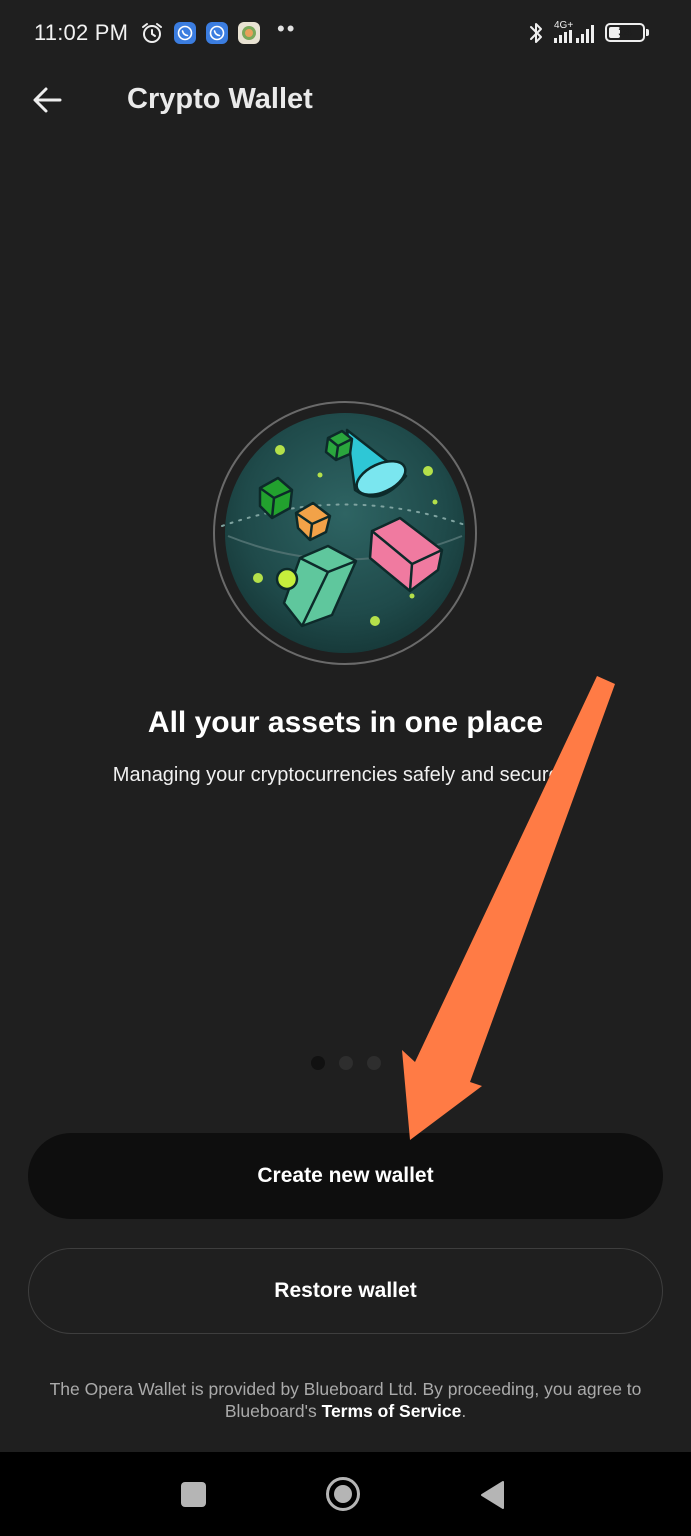 This screenshot has height=1536, width=691. I want to click on whatsapp-business-icon, so click(217, 33).